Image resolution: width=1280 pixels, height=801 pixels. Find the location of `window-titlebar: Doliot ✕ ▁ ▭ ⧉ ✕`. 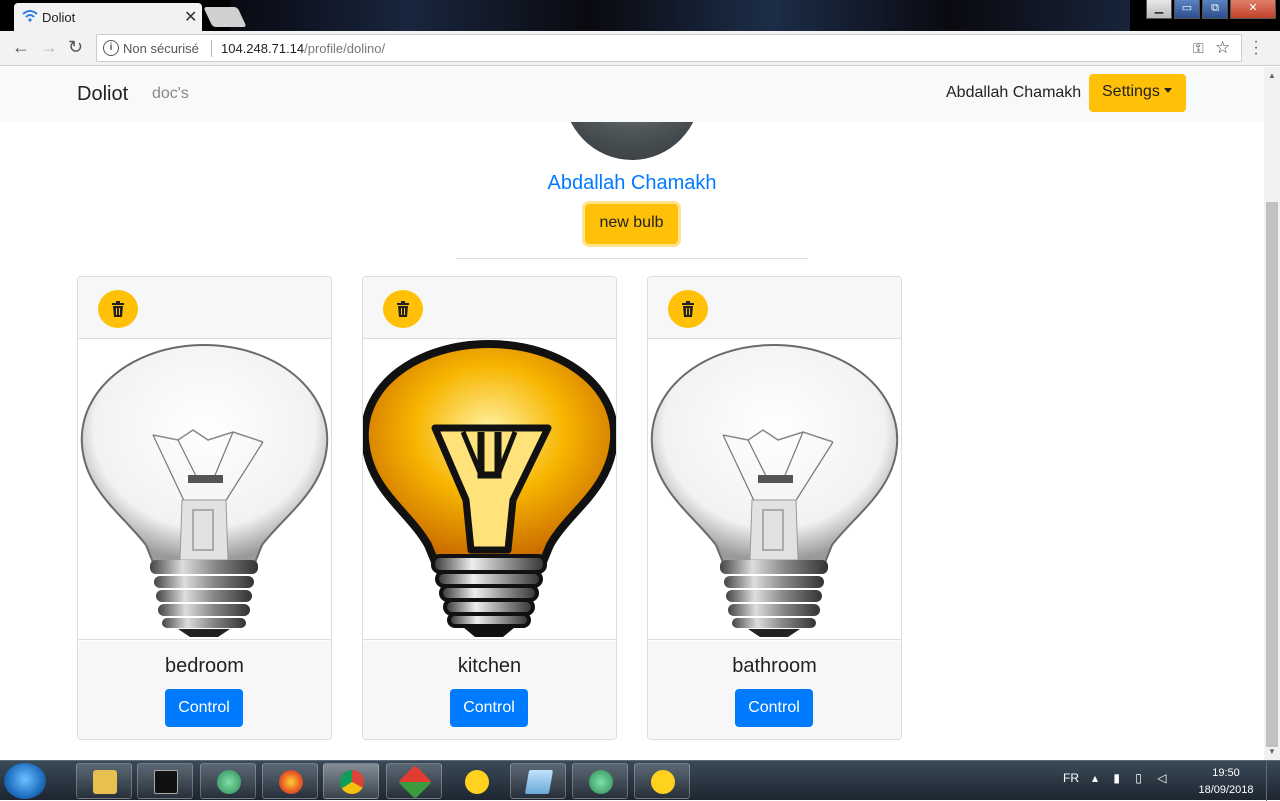

window-titlebar: Doliot ✕ ▁ ▭ ⧉ ✕ is located at coordinates (640, 15).